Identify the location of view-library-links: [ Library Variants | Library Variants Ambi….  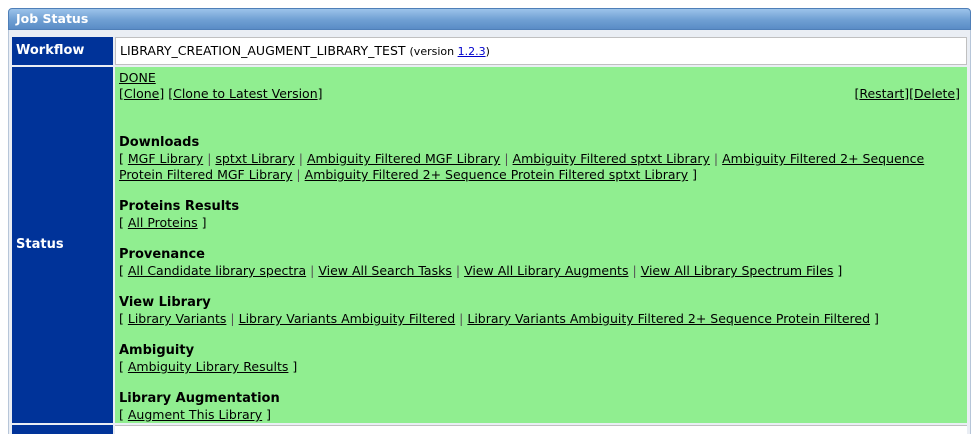
(499, 318).